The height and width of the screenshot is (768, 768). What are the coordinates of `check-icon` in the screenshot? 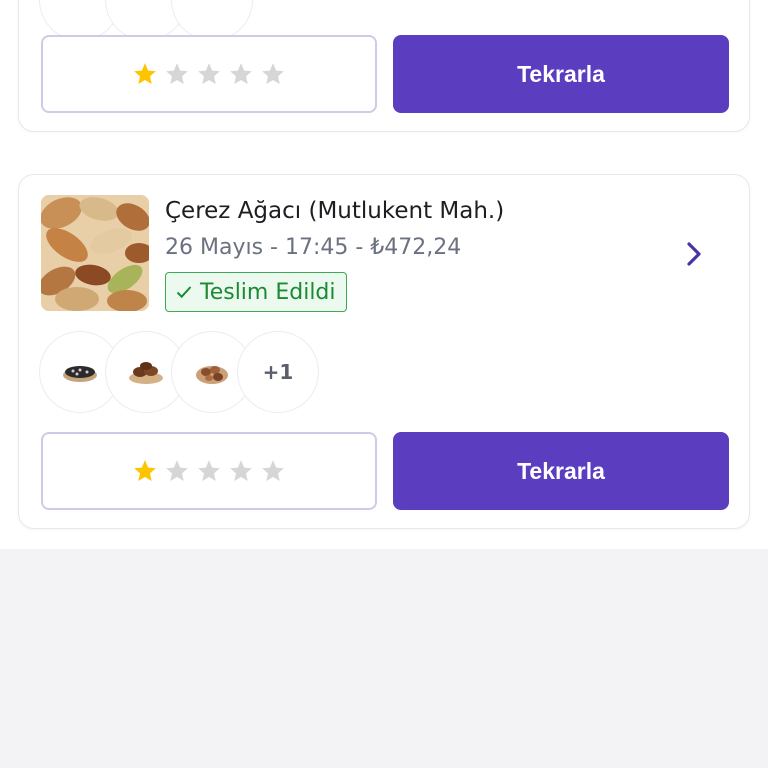 It's located at (184, 292).